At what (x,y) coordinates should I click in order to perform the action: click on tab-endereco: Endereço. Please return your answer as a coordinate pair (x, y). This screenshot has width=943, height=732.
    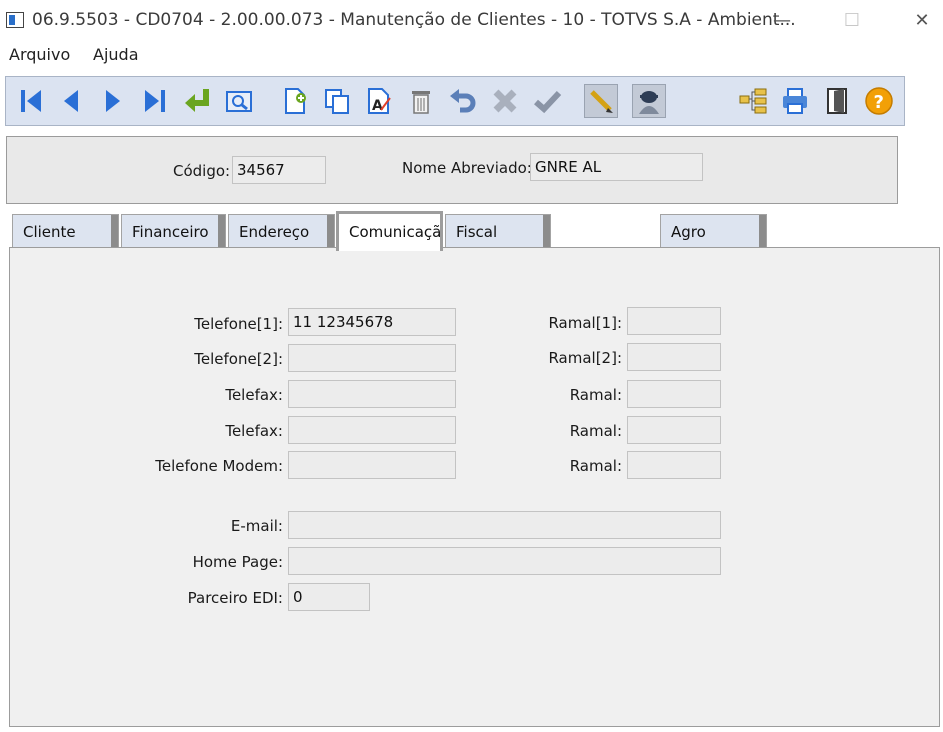
    Looking at the image, I should click on (281, 231).